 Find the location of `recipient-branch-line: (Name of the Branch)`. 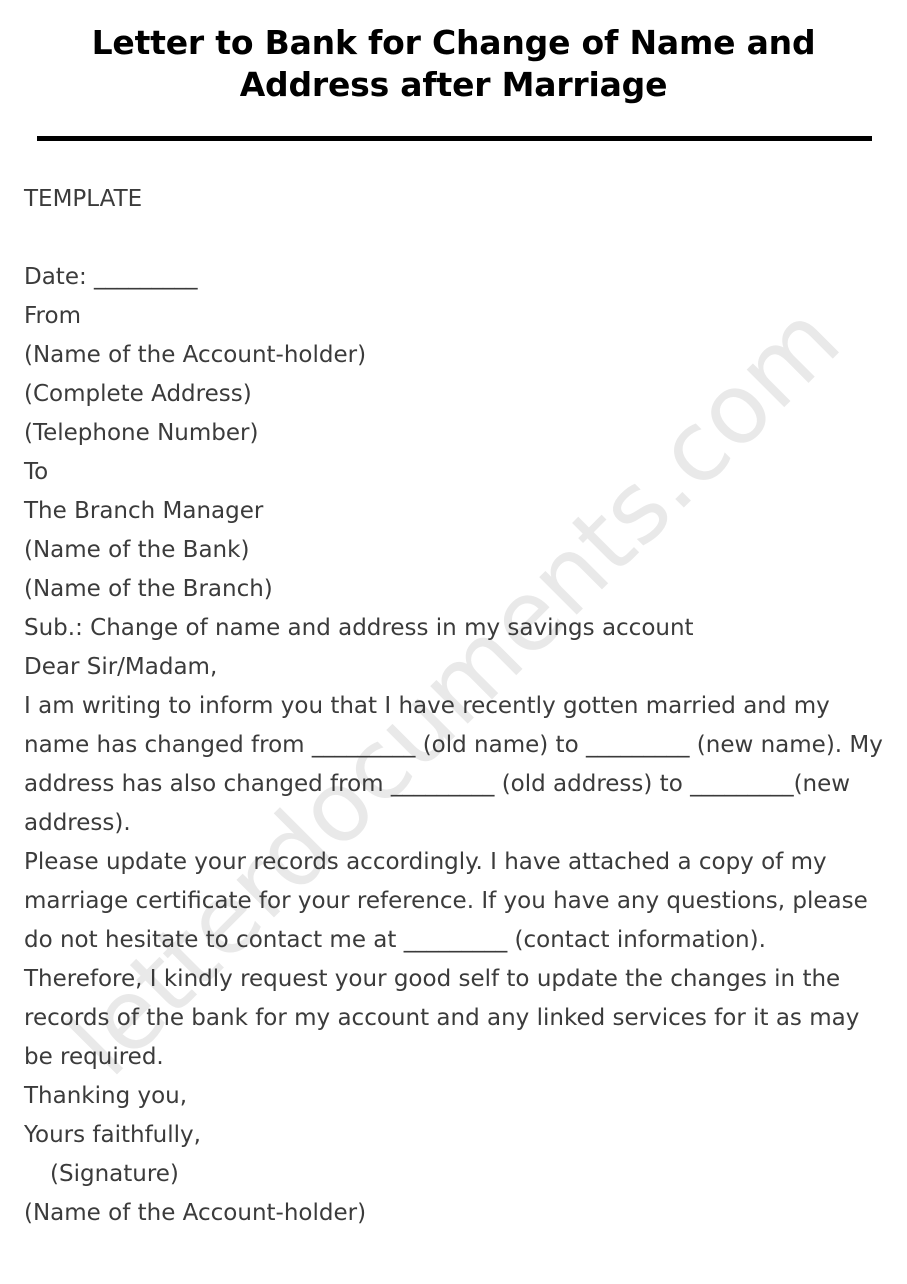

recipient-branch-line: (Name of the Branch) is located at coordinates (148, 589).